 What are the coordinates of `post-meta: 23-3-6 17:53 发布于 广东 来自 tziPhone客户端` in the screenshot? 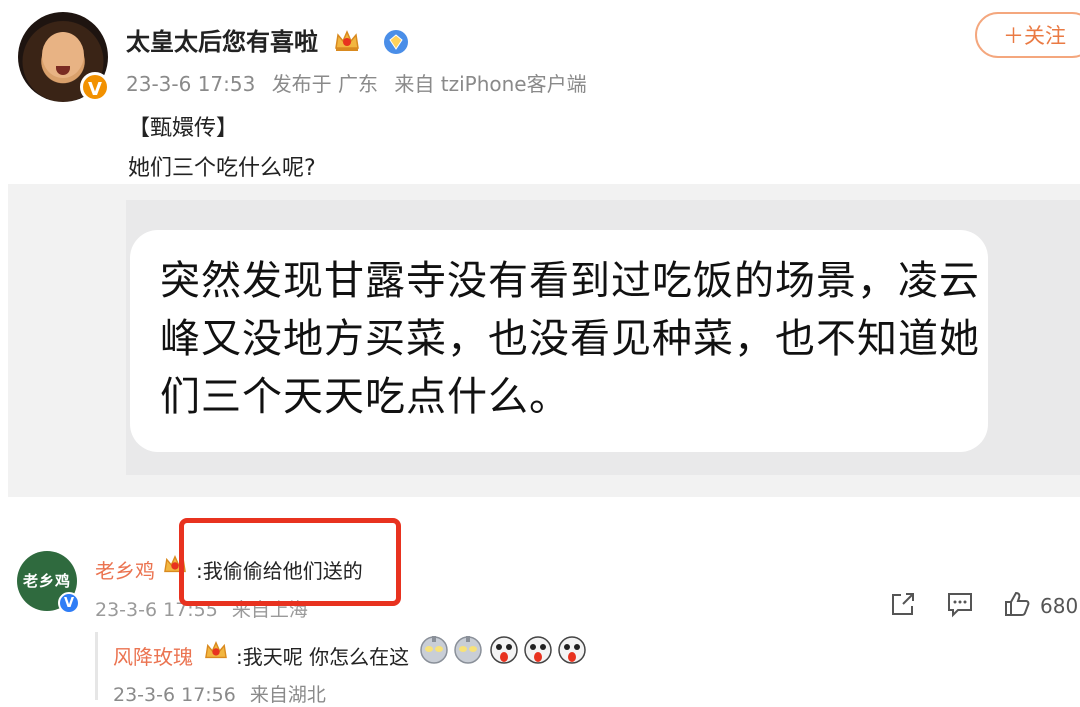 It's located at (361, 82).